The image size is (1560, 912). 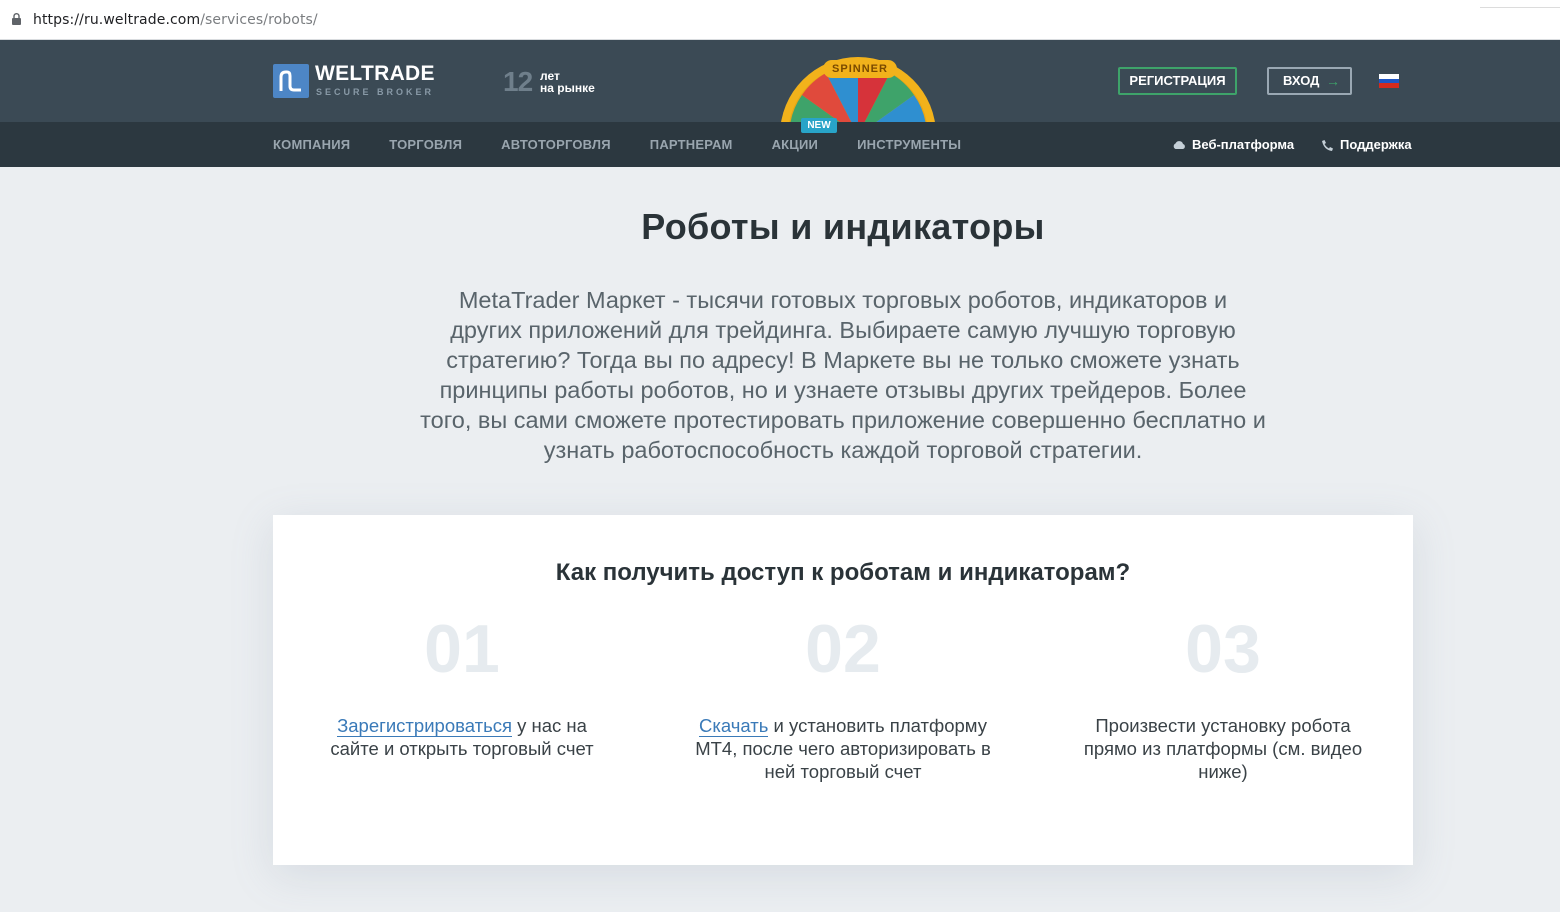 What do you see at coordinates (909, 144) in the screenshot?
I see `nav-item-instruments: ИНСТРУМЕНТЫ` at bounding box center [909, 144].